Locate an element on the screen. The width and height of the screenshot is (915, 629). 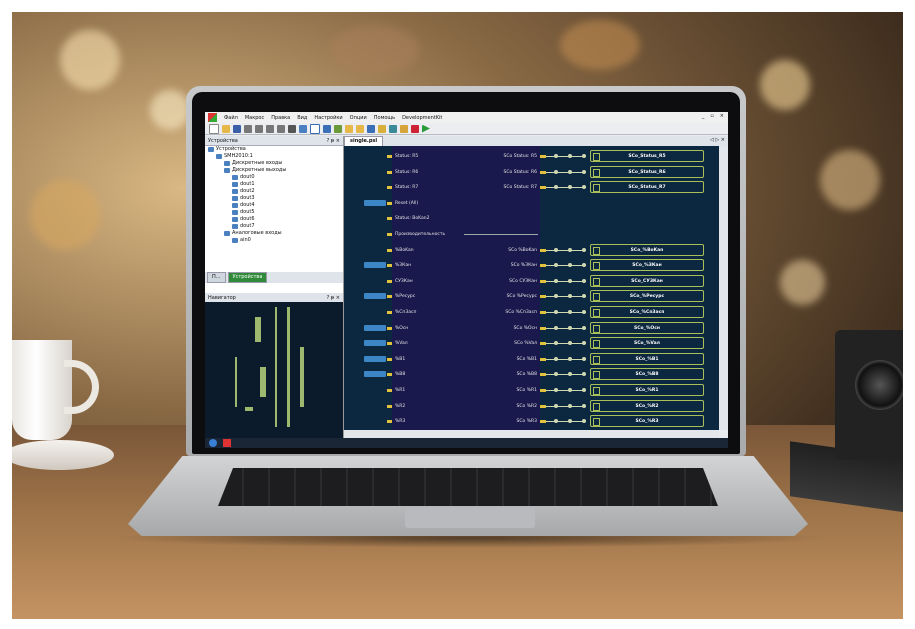
menu-item-options: Опции is located at coordinates (358, 118).